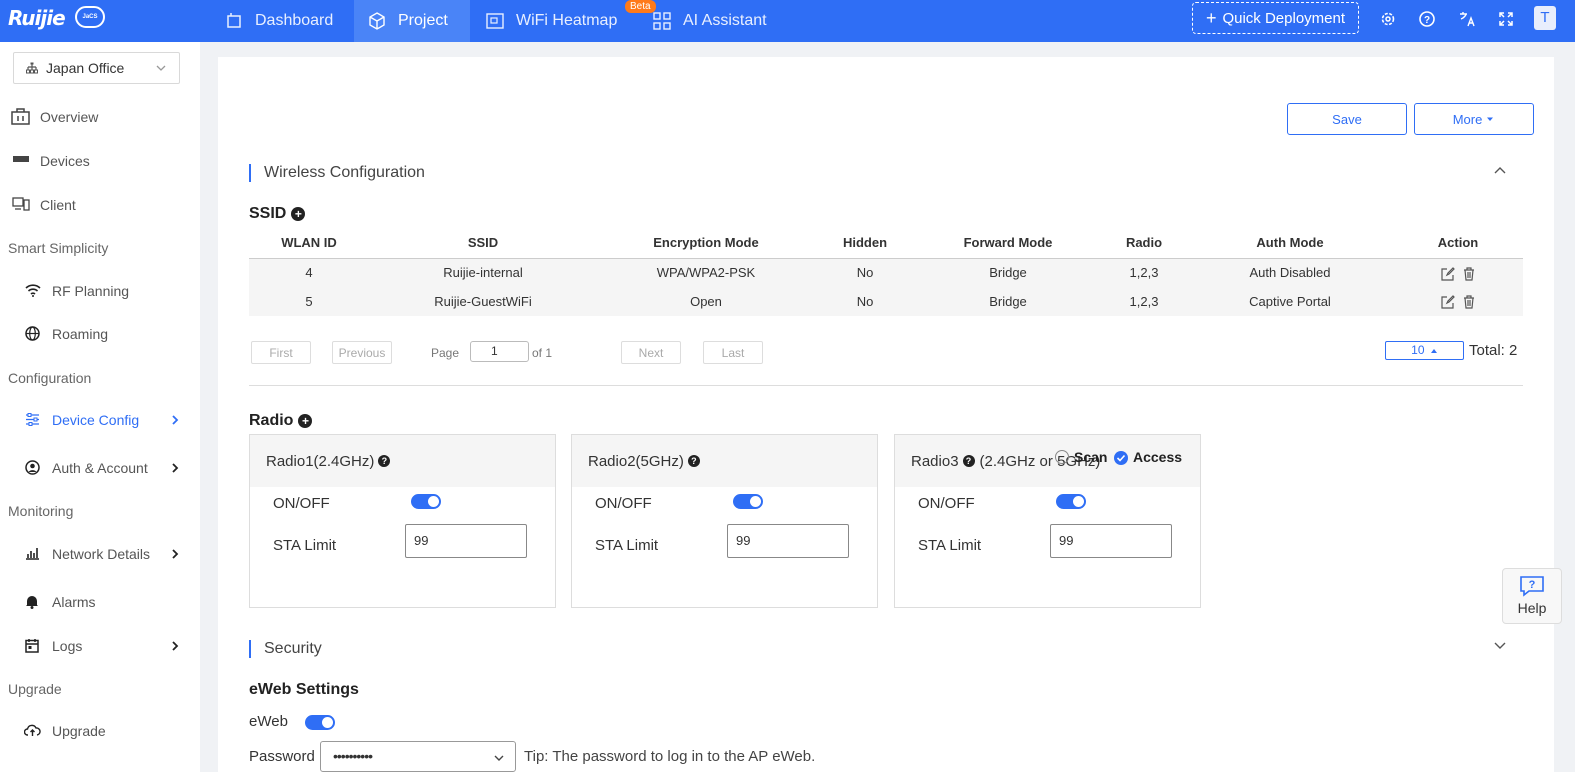  What do you see at coordinates (32, 333) in the screenshot?
I see `globe-icon` at bounding box center [32, 333].